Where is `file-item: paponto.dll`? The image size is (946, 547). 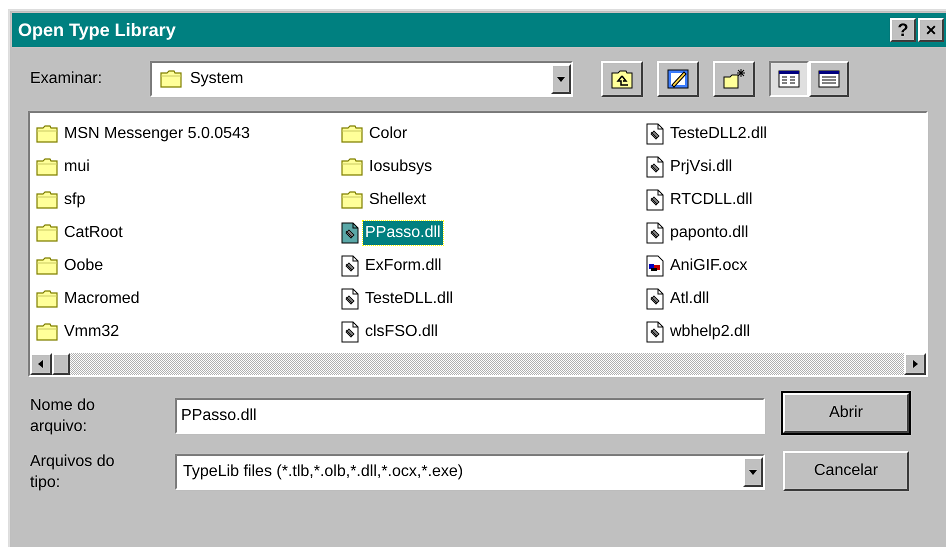 file-item: paponto.dll is located at coordinates (781, 232).